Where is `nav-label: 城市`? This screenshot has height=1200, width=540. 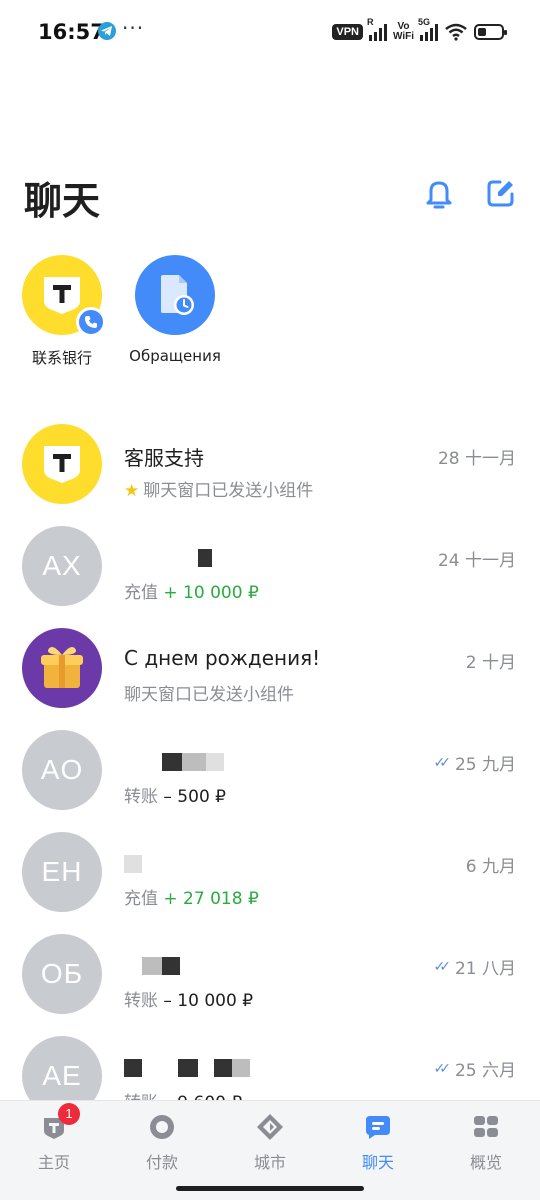
nav-label: 城市 is located at coordinates (269, 1162).